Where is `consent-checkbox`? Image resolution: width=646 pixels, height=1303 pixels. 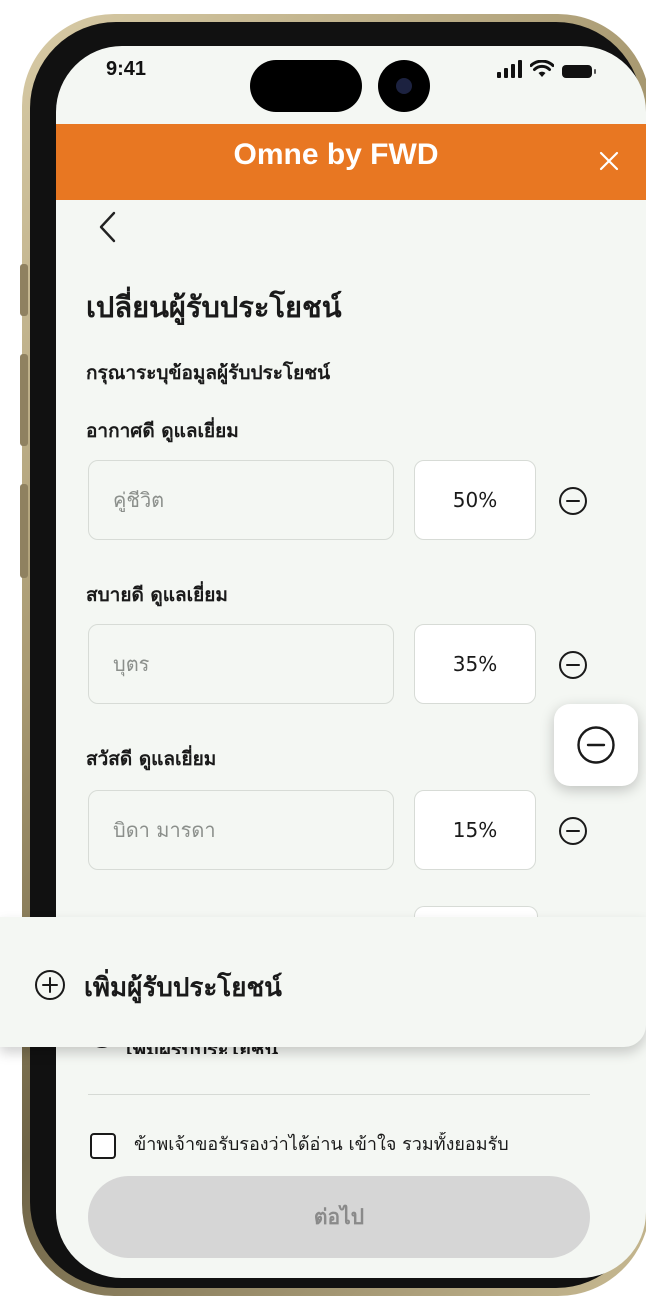
consent-checkbox is located at coordinates (103, 1146).